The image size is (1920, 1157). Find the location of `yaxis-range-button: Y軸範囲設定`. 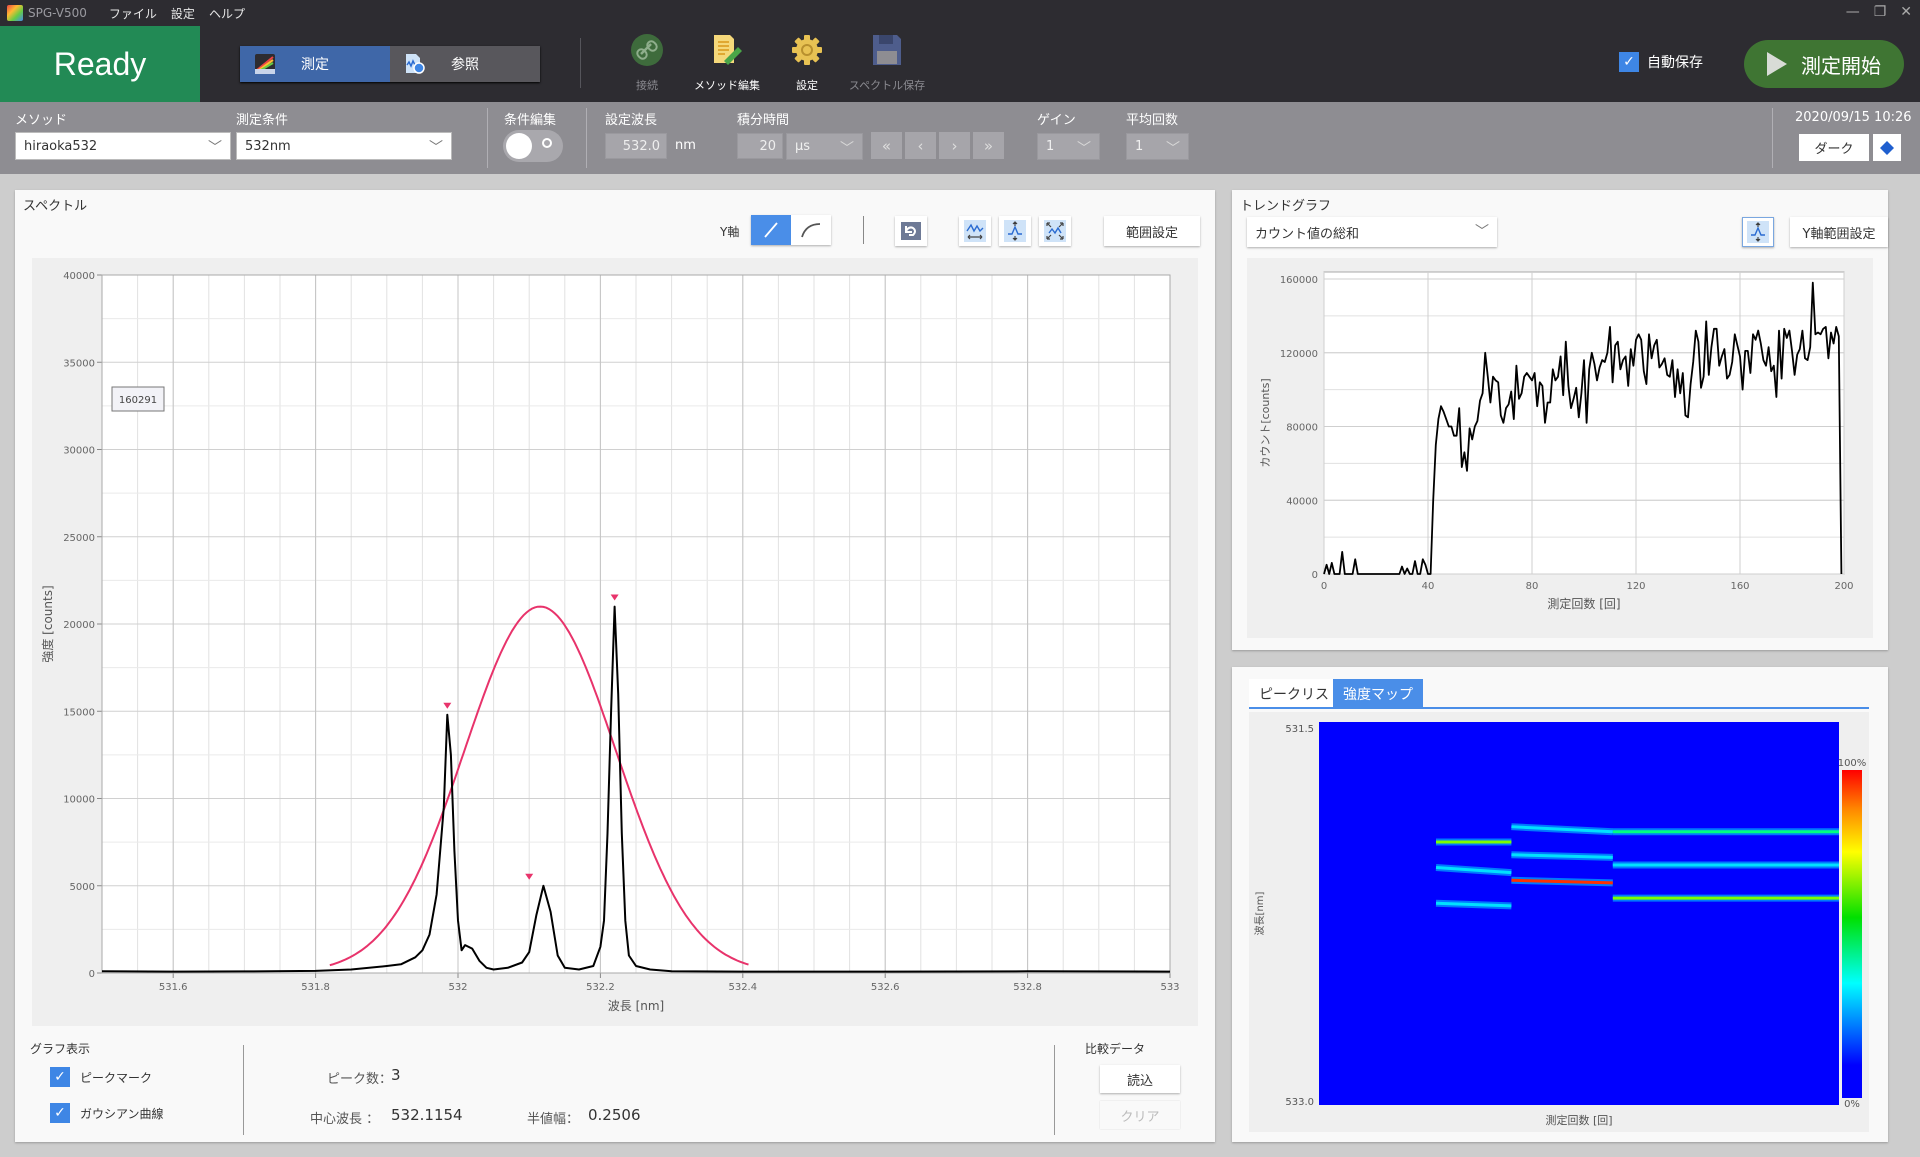

yaxis-range-button: Y軸範囲設定 is located at coordinates (1839, 232).